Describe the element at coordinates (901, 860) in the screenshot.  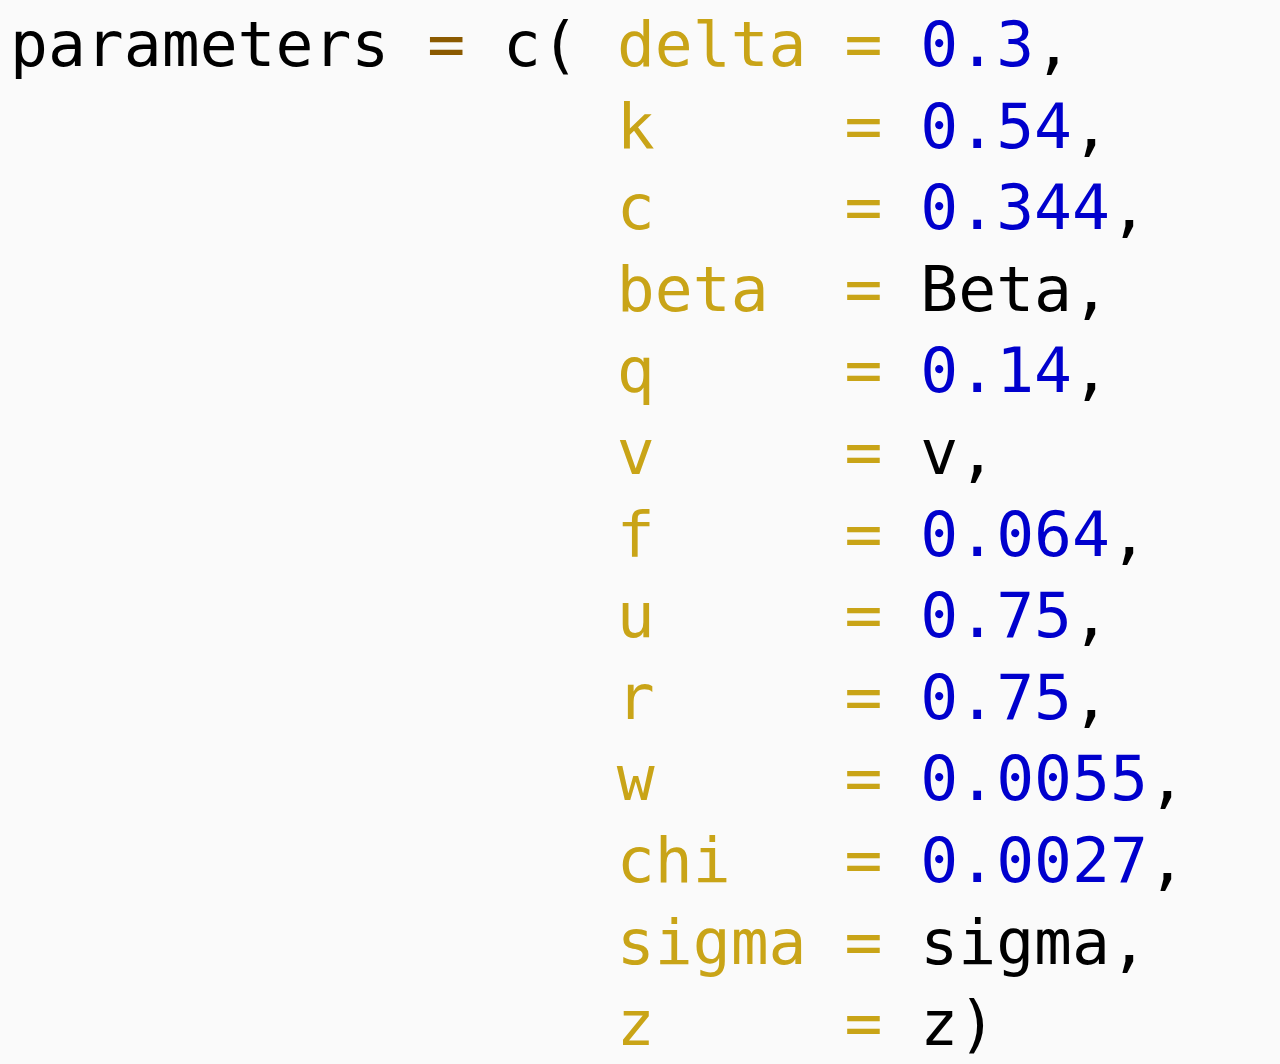
I see `code-line: chi = 0.0027,` at that location.